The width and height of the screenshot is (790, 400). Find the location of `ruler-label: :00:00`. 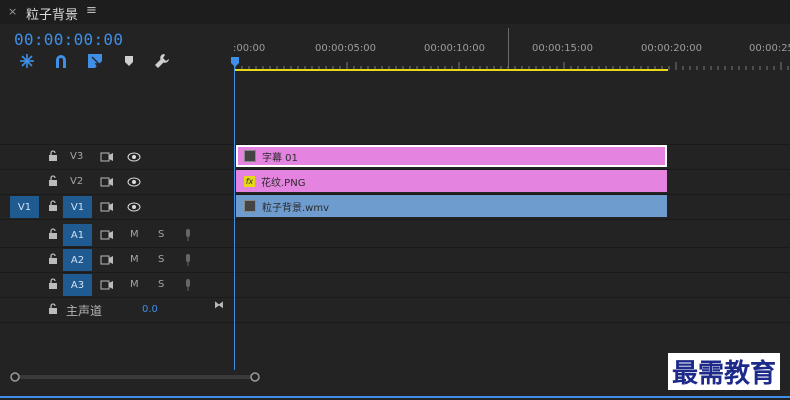

ruler-label: :00:00 is located at coordinates (249, 48).